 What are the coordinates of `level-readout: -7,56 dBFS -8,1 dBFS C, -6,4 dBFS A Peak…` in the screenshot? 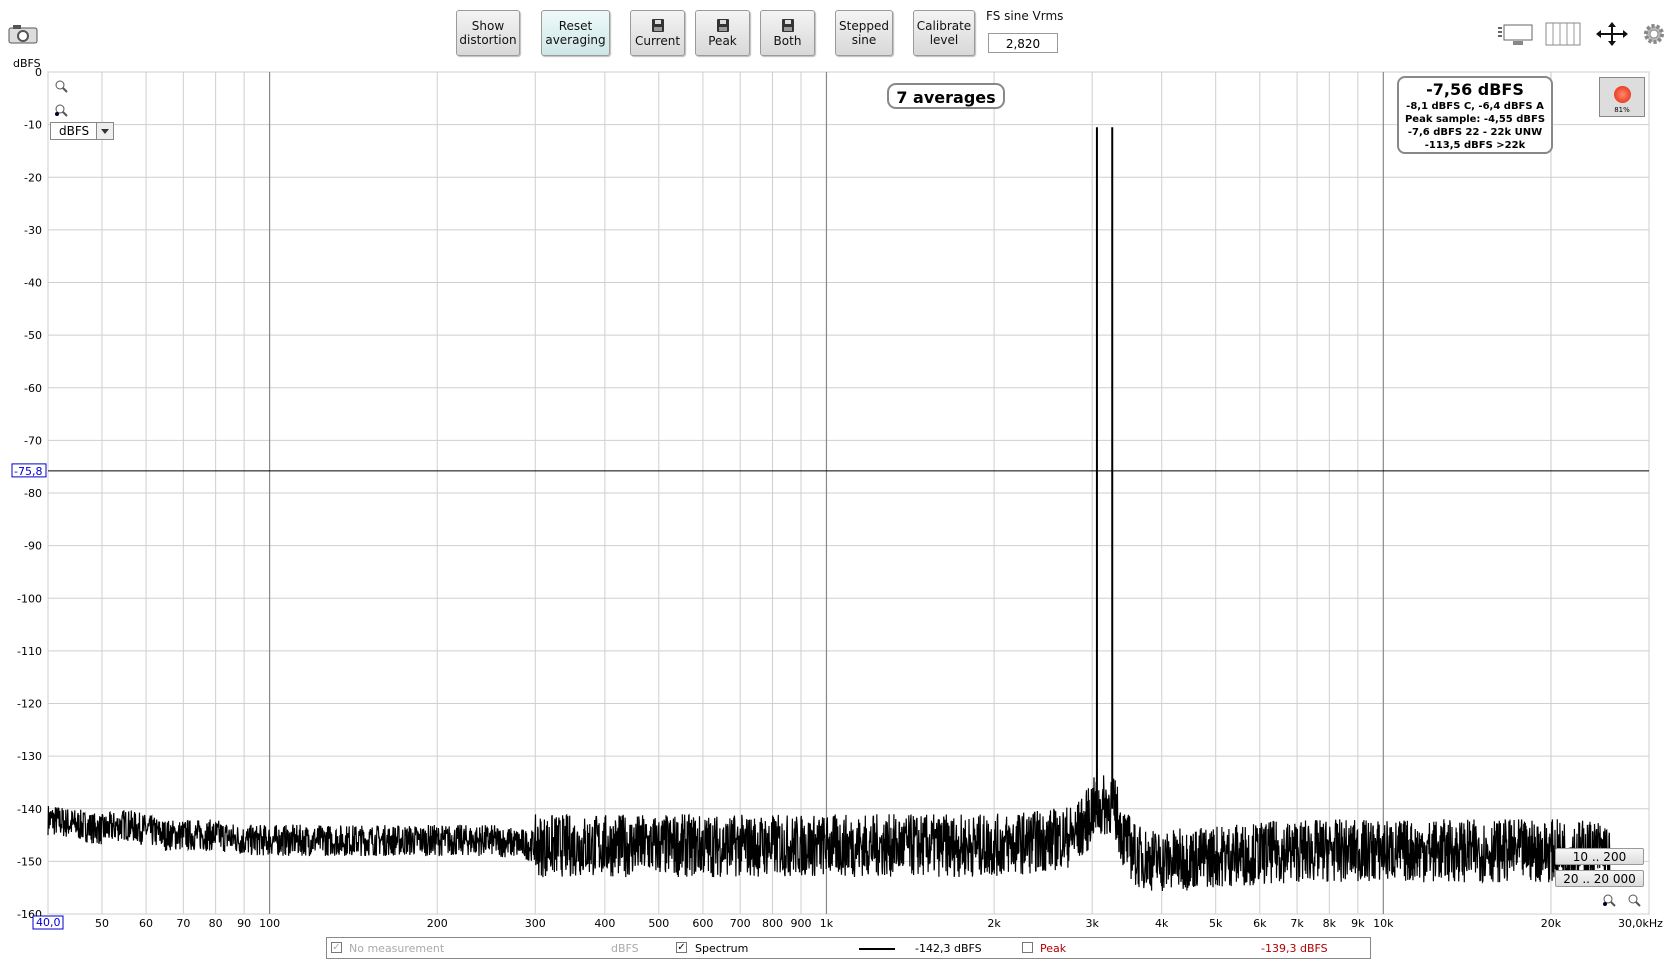 It's located at (1475, 115).